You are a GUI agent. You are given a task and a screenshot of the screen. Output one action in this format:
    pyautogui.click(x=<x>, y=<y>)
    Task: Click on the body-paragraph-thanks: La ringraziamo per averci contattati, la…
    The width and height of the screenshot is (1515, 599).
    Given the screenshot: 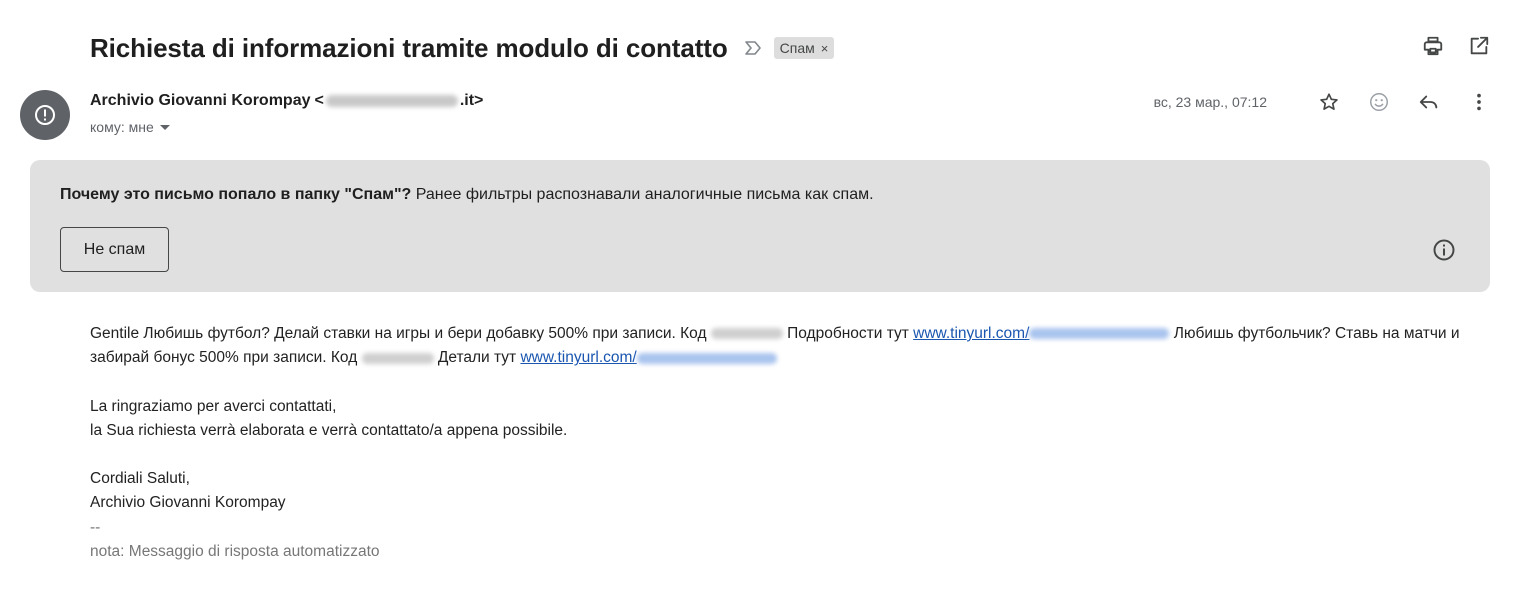 What is the action you would take?
    pyautogui.click(x=785, y=419)
    